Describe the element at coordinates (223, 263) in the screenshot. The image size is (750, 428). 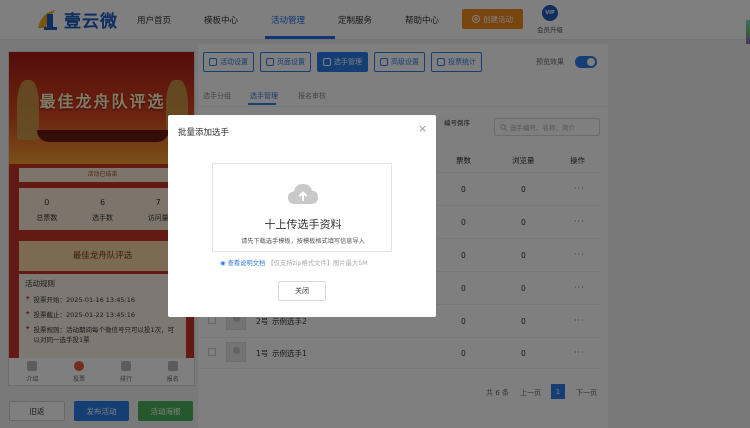
I see `eye-icon: ◉` at that location.